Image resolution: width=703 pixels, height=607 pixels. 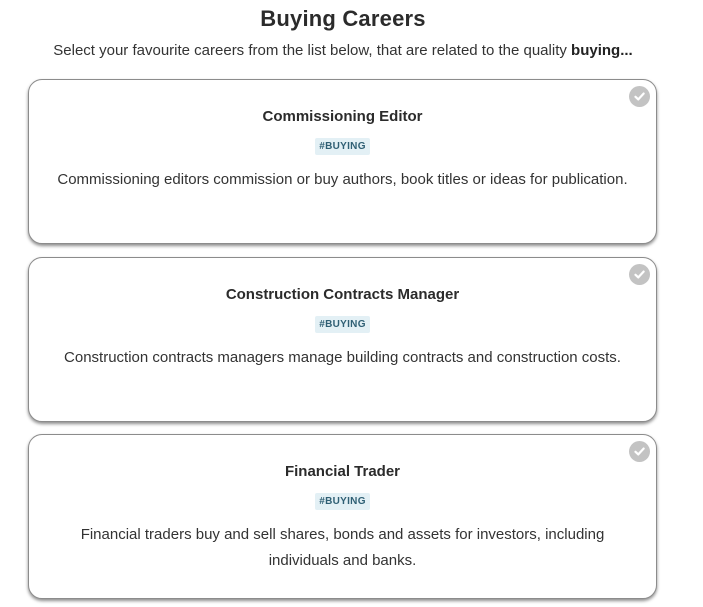 I want to click on subtitle-quality: buying, so click(x=596, y=50).